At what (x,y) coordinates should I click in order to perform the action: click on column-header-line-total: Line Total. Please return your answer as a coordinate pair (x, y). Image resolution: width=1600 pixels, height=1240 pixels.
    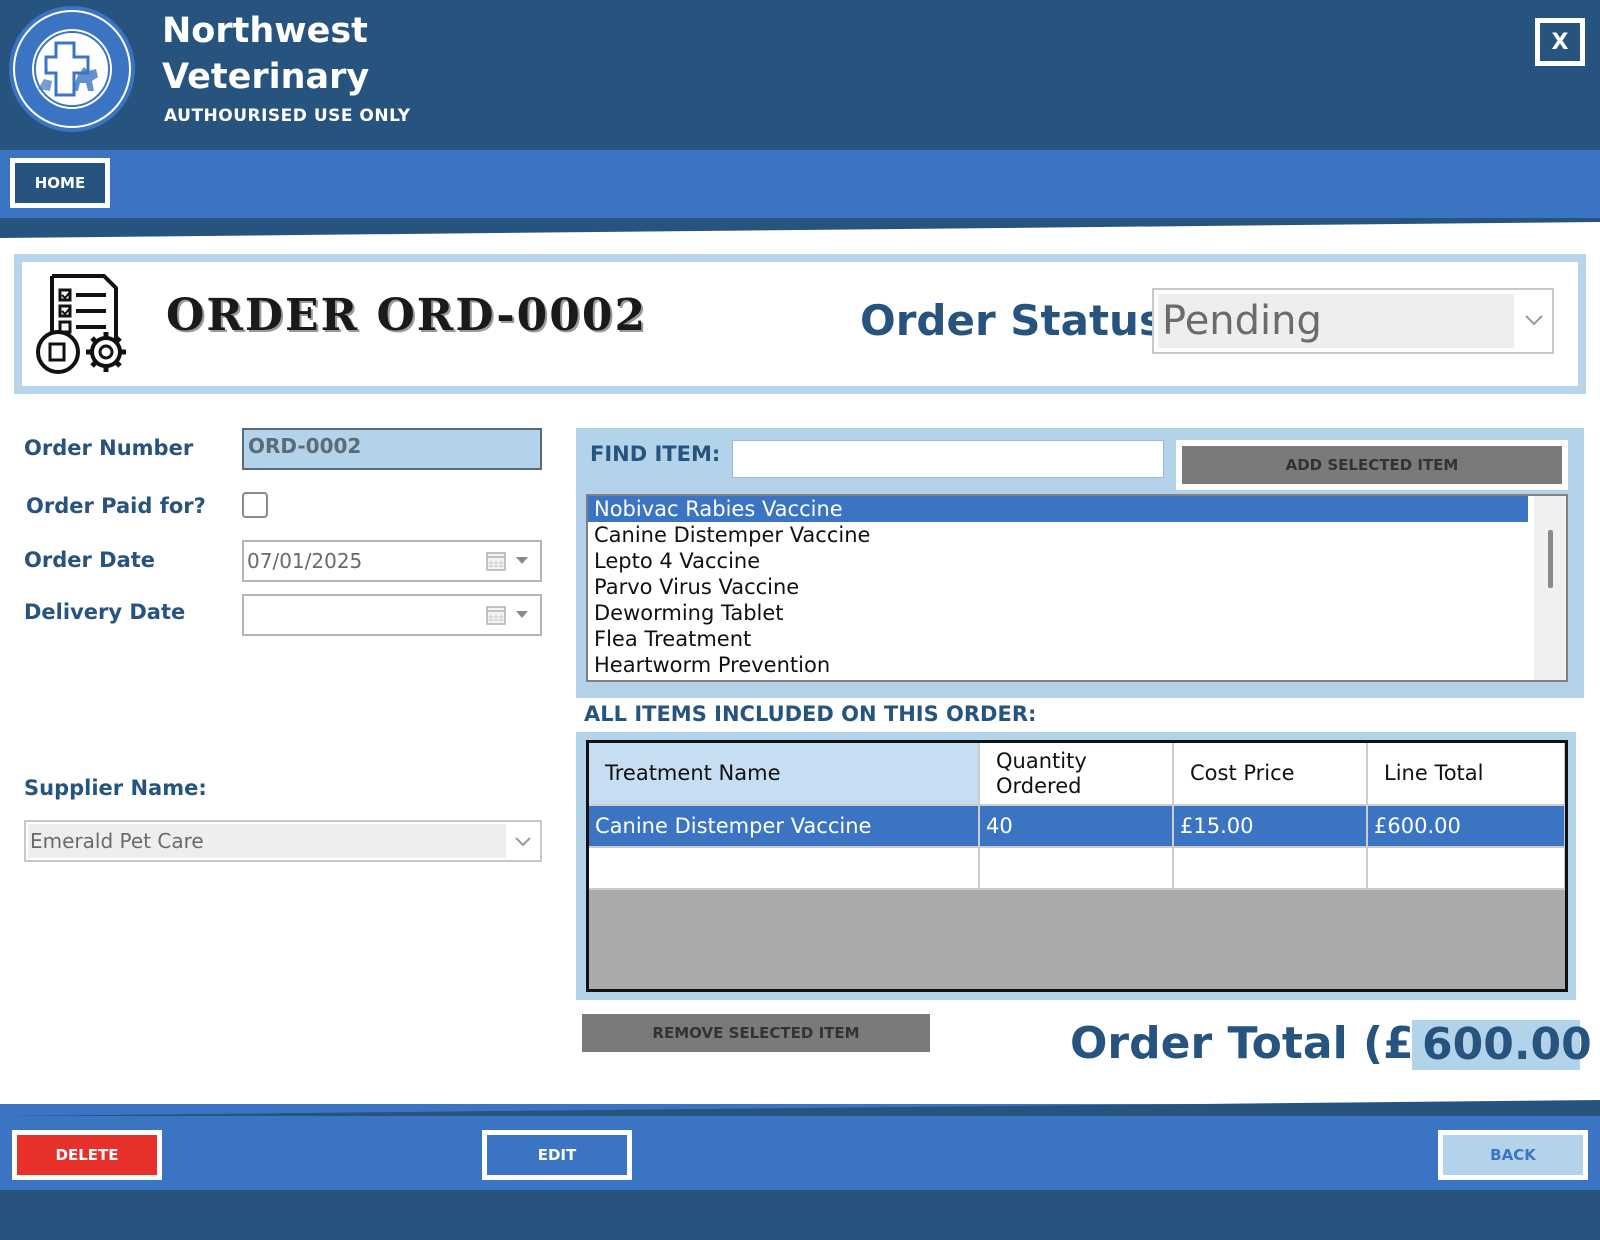
    Looking at the image, I should click on (1466, 774).